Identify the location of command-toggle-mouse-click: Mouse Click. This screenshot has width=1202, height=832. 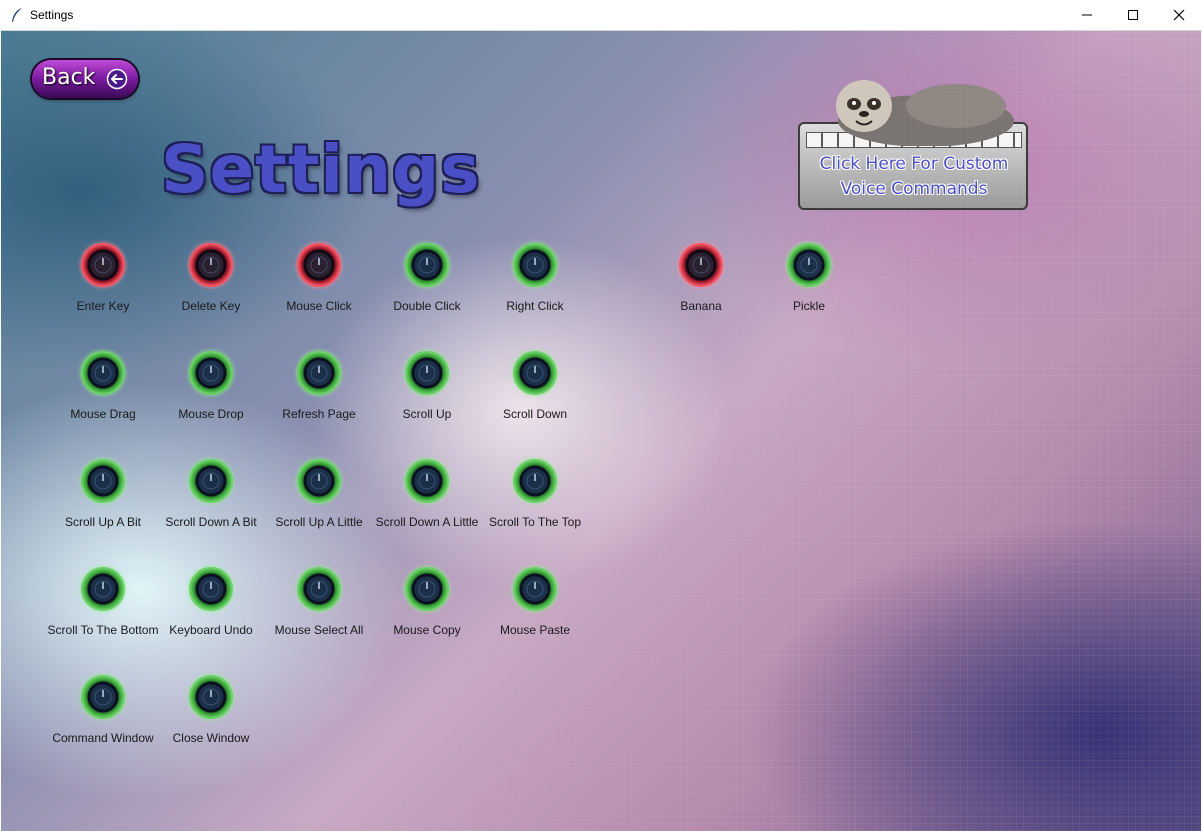
(319, 283).